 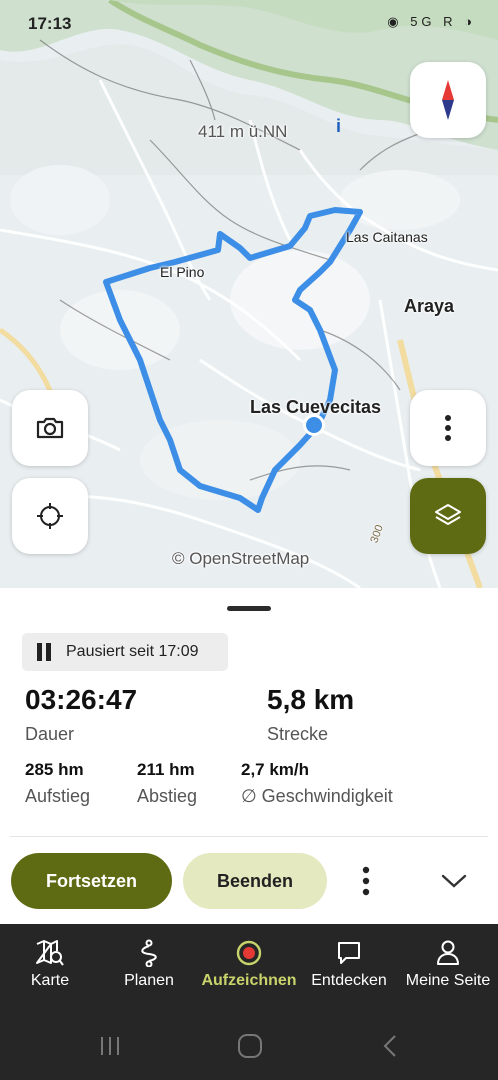 I want to click on nav-item-entdecken: Entdecken, so click(x=349, y=963).